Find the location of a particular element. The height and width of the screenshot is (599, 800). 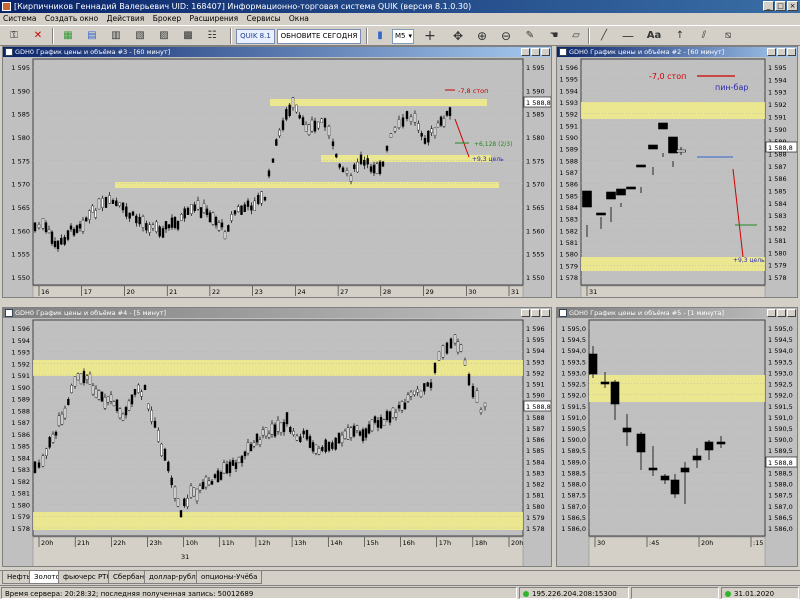

portfolio-icon: ▨ is located at coordinates (164, 36).